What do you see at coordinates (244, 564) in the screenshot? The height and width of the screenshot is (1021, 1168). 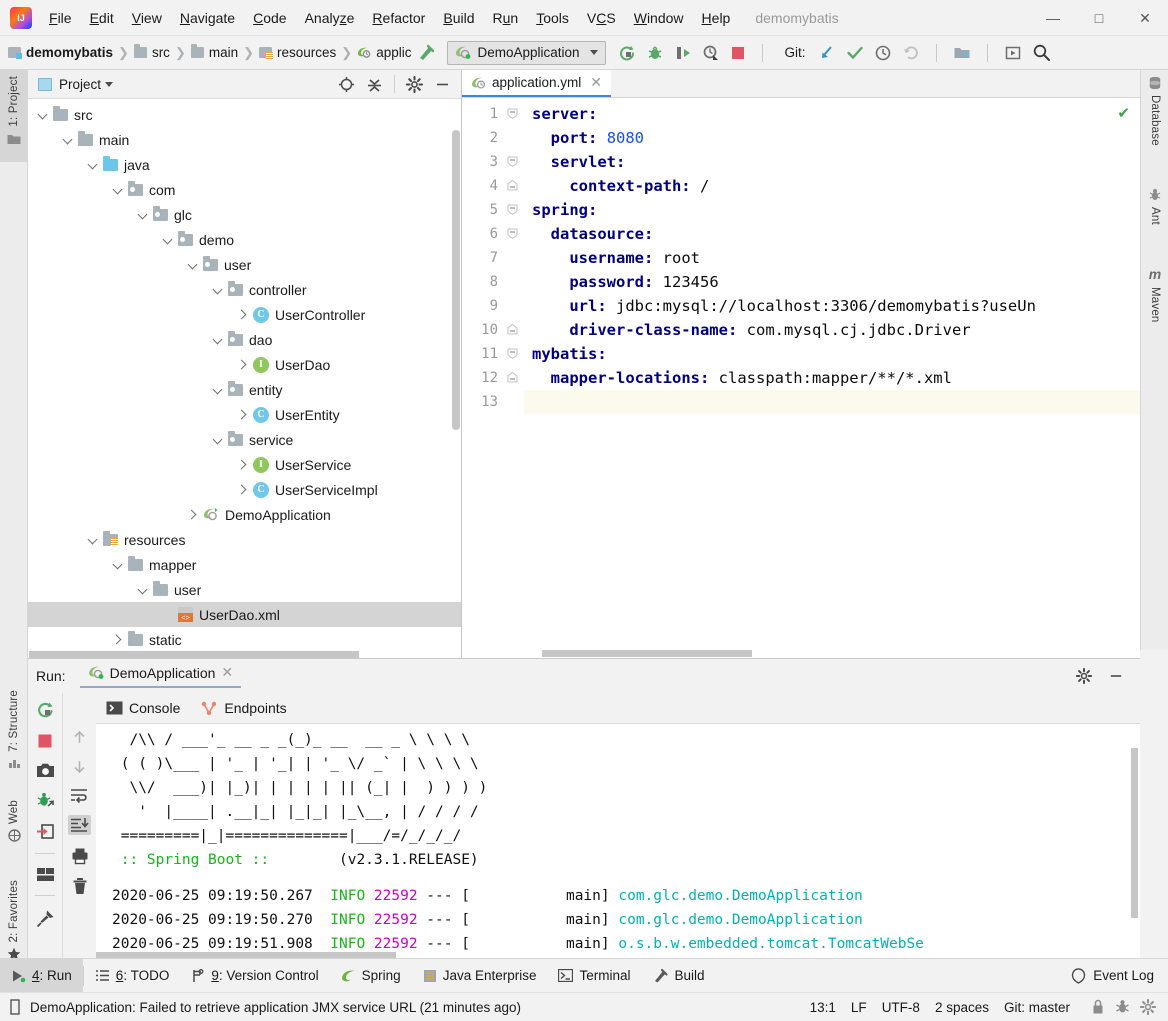 I see `tree-node: mapper` at bounding box center [244, 564].